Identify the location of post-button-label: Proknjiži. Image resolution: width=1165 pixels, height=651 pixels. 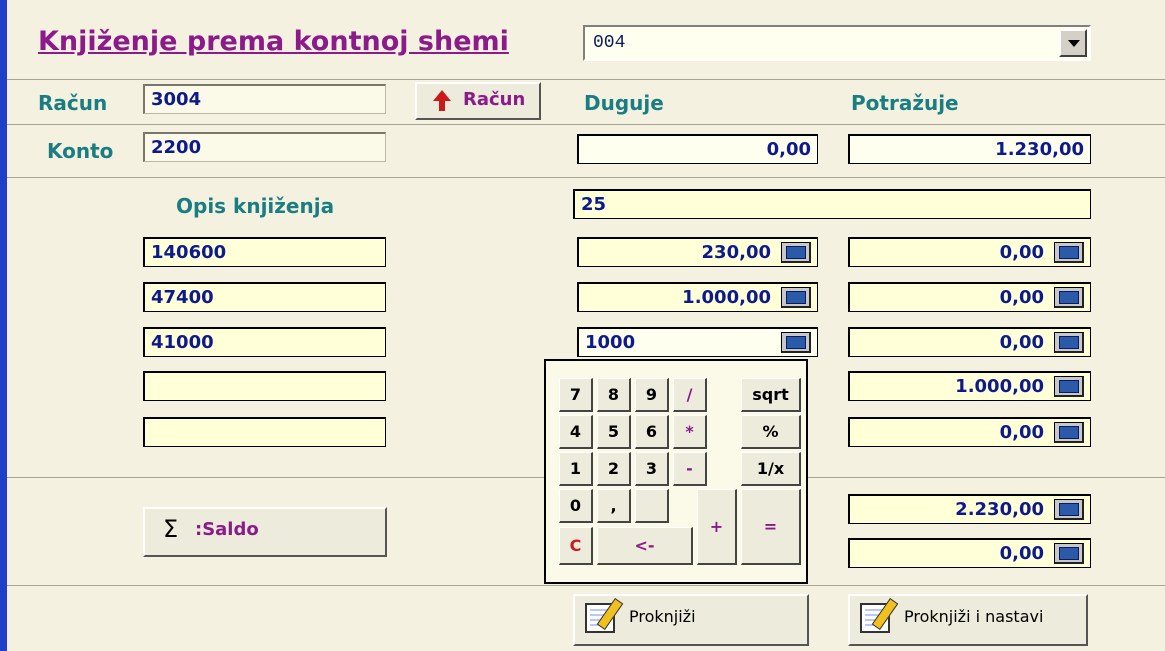
(662, 616).